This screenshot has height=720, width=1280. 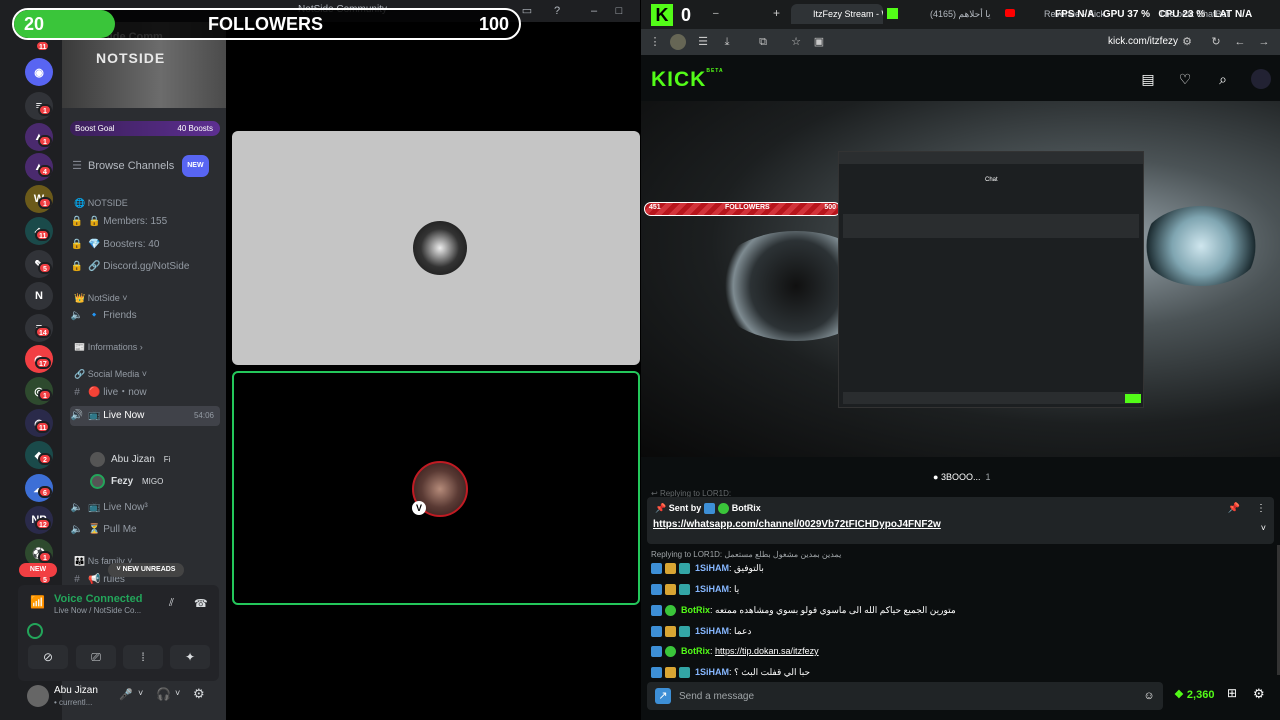 I want to click on voice-user: Abu Jizan Fi, so click(x=130, y=459).